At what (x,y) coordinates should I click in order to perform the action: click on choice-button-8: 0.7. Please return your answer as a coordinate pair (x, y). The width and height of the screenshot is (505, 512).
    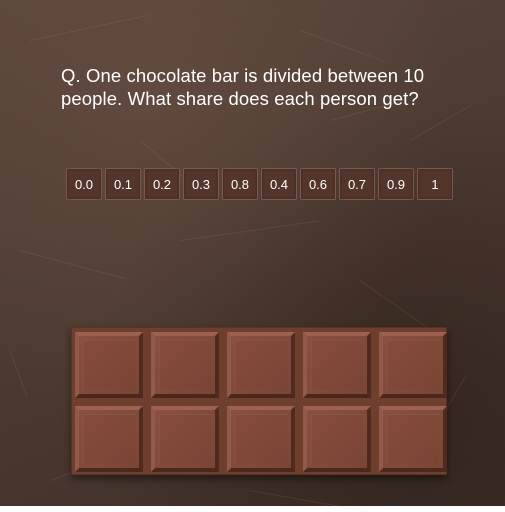
    Looking at the image, I should click on (357, 184).